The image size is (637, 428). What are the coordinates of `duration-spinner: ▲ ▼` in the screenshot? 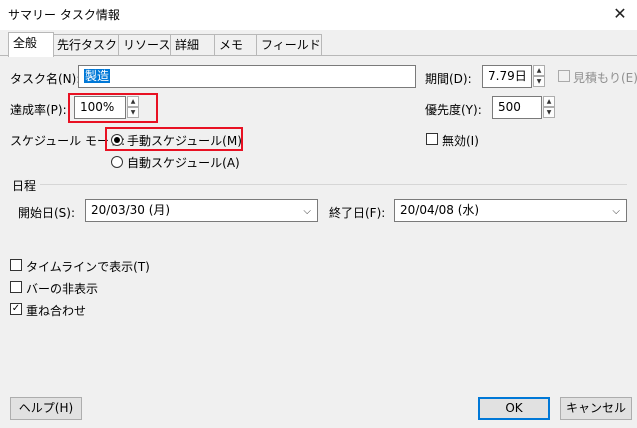 It's located at (539, 76).